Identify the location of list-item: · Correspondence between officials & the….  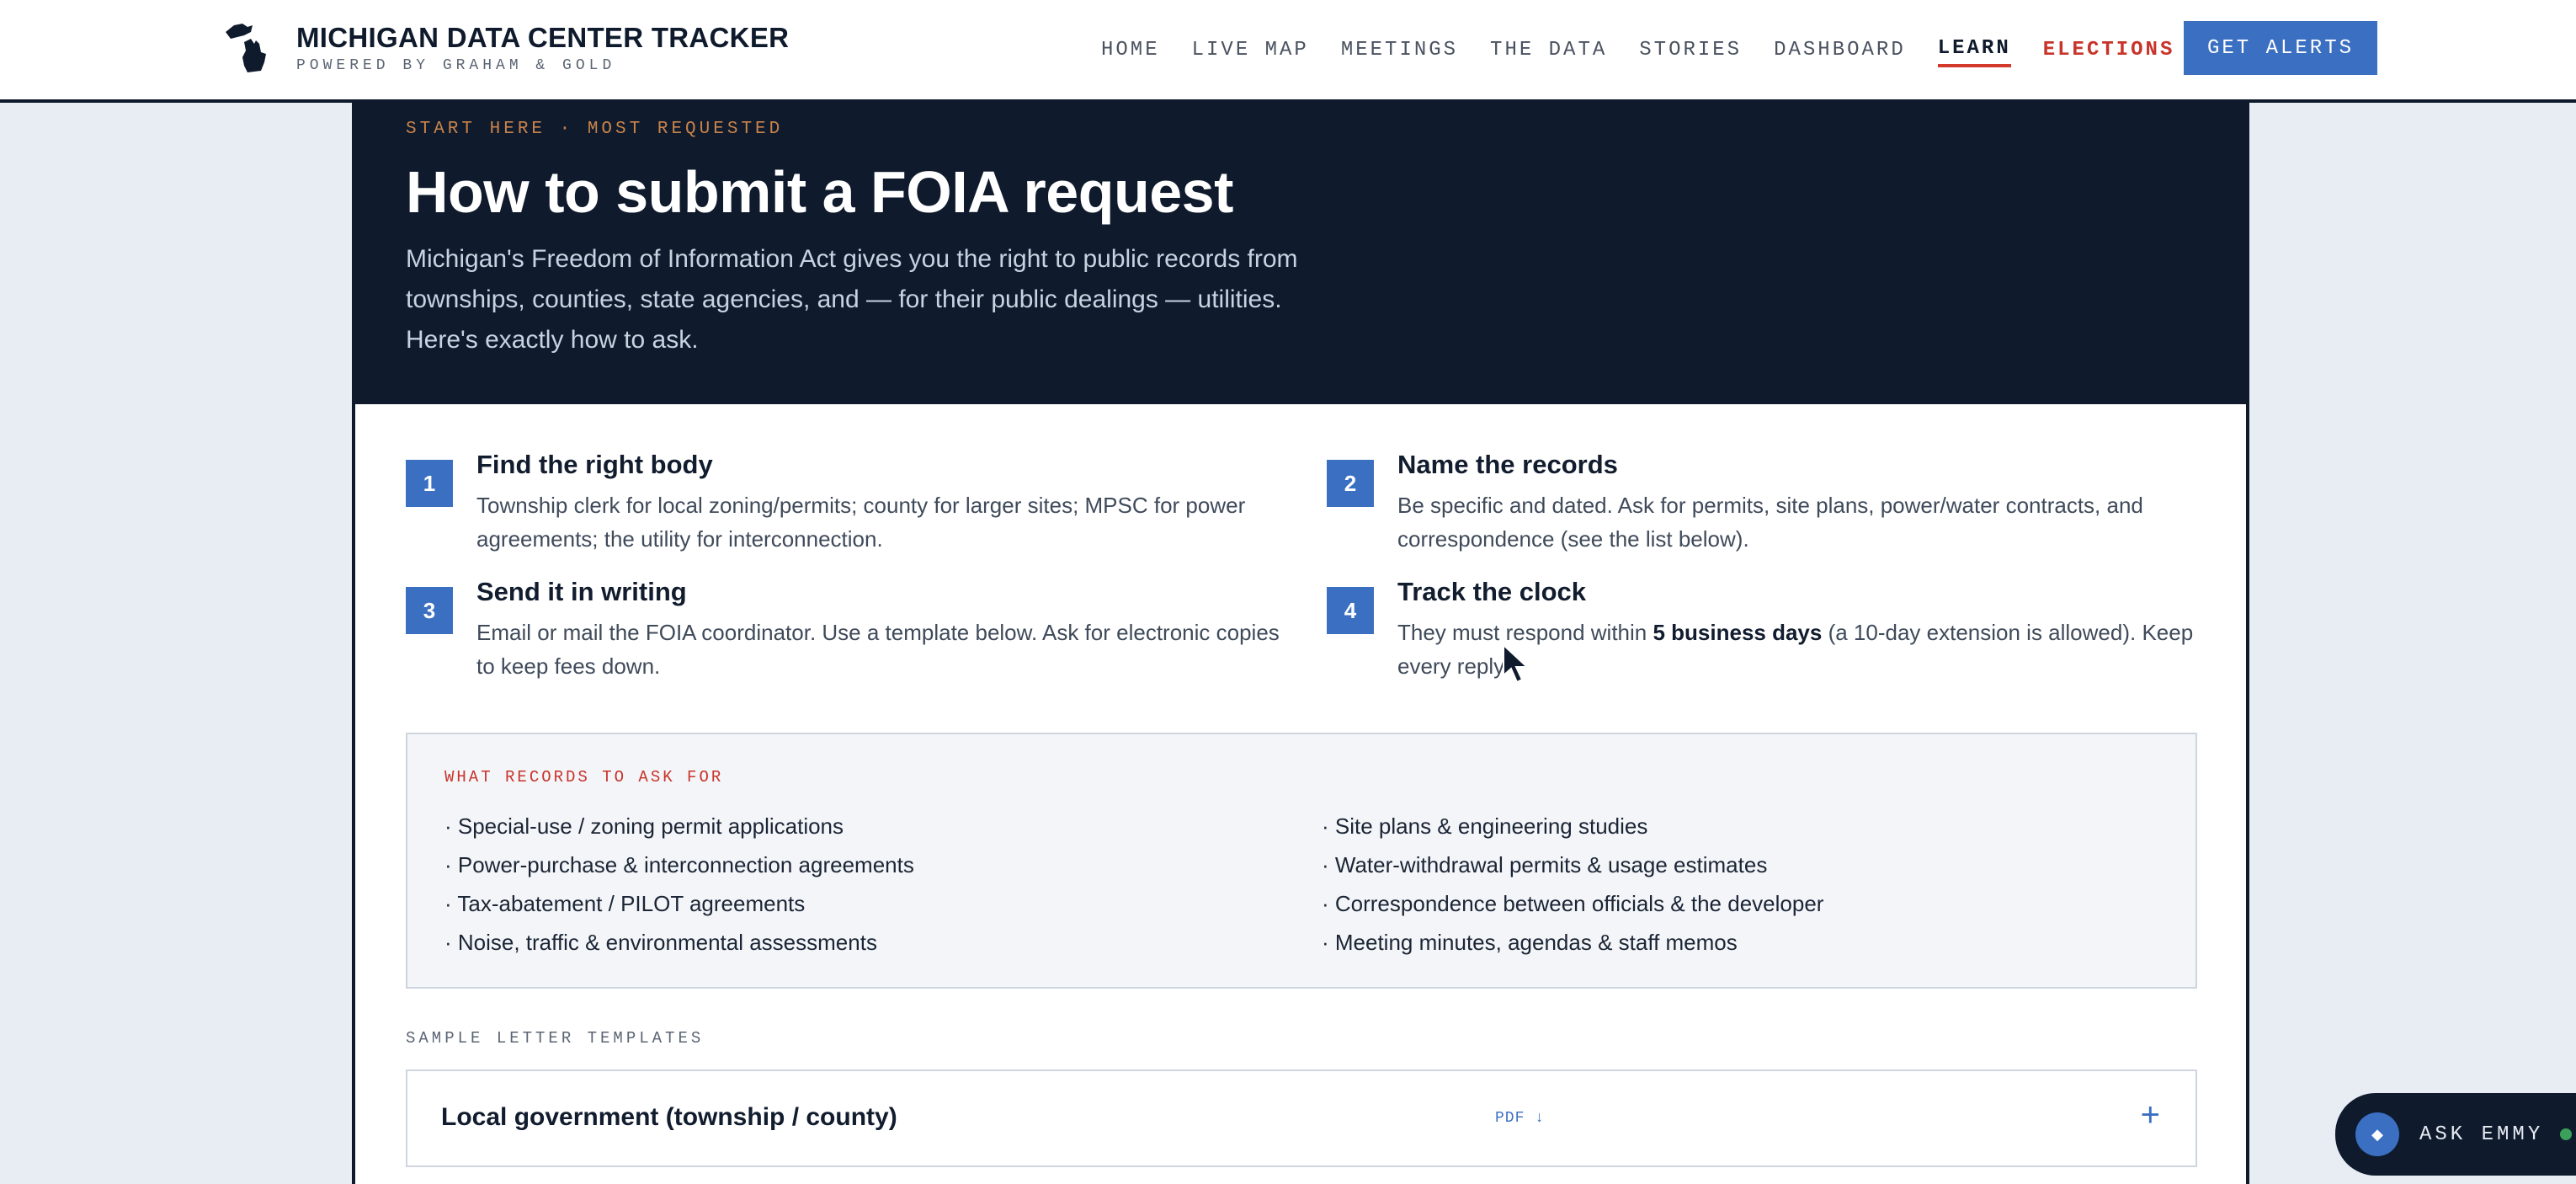
(1573, 903).